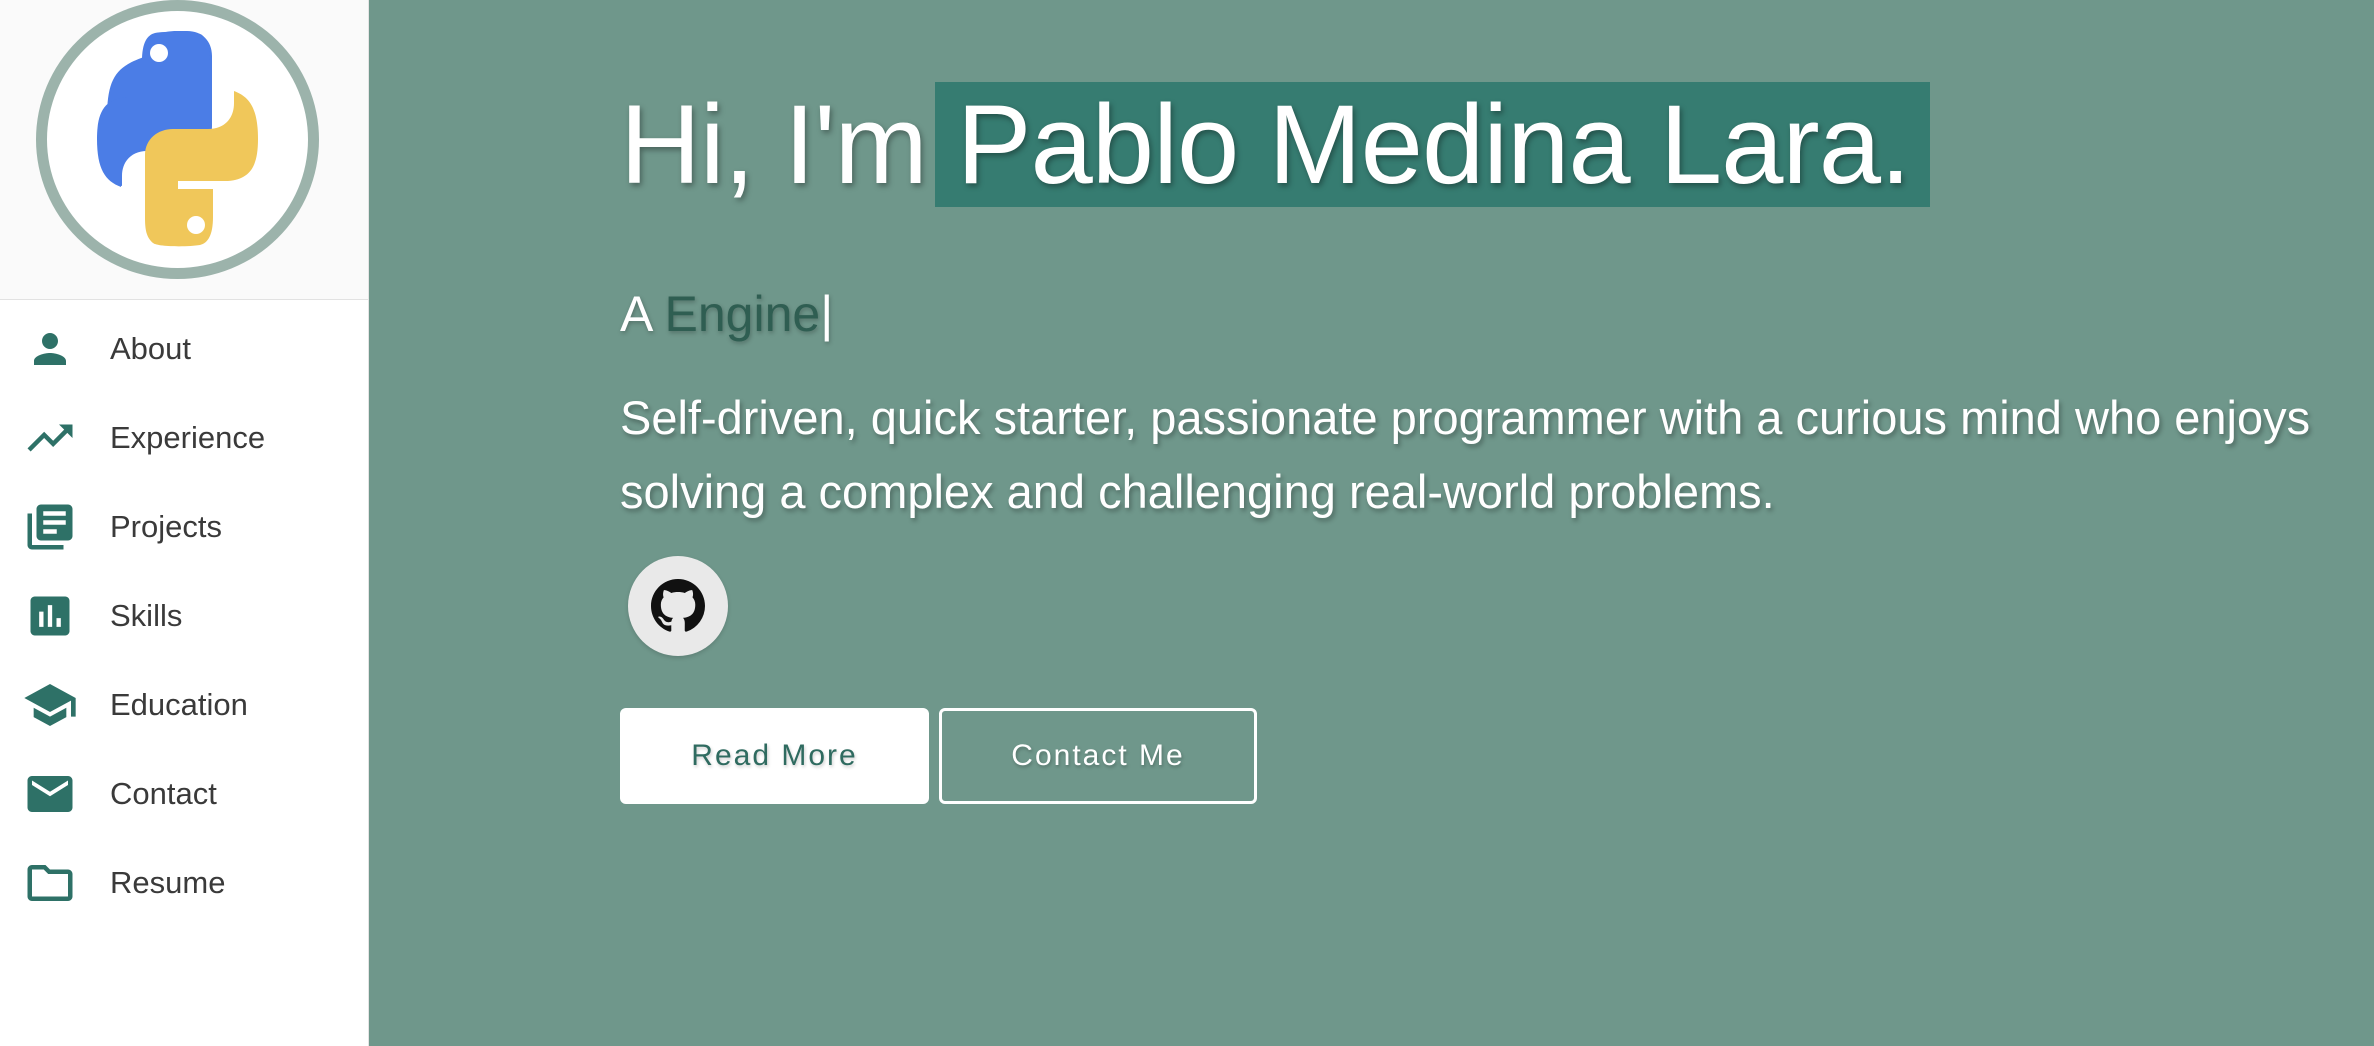  What do you see at coordinates (50, 349) in the screenshot?
I see `person-icon` at bounding box center [50, 349].